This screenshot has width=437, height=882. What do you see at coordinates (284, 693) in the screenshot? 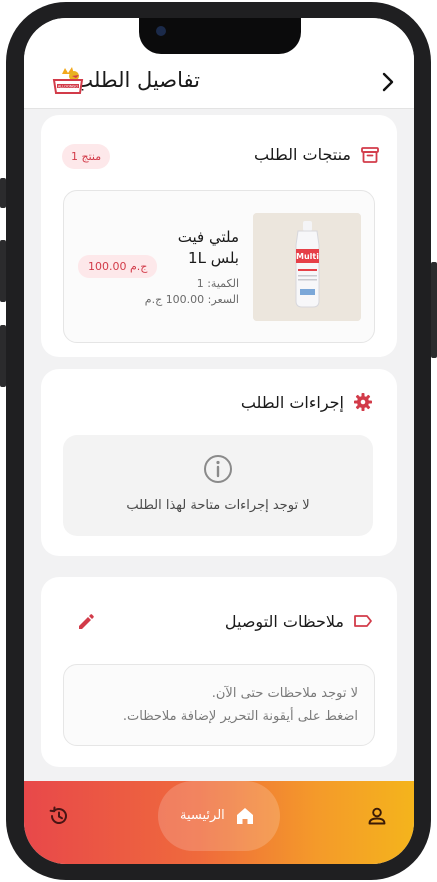
I see `notes-empty-line1: لا توجد ملاحظات حتى الآن.` at bounding box center [284, 693].